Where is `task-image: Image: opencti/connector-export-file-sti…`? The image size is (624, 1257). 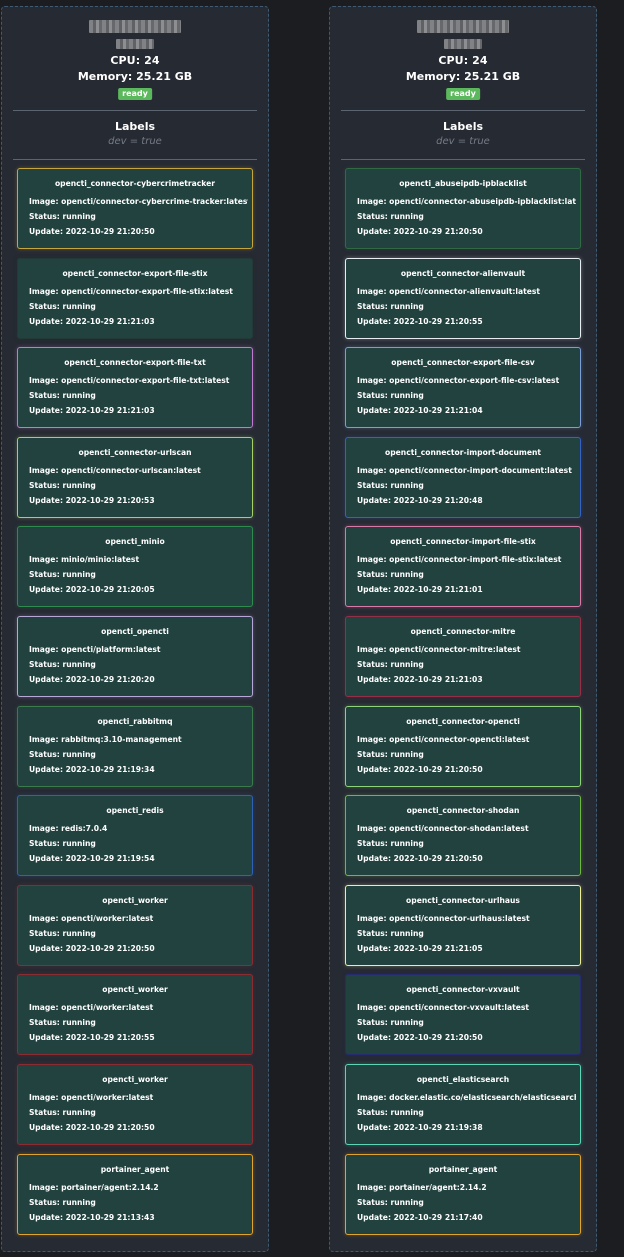
task-image: Image: opencti/connector-export-file-sti… is located at coordinates (131, 291).